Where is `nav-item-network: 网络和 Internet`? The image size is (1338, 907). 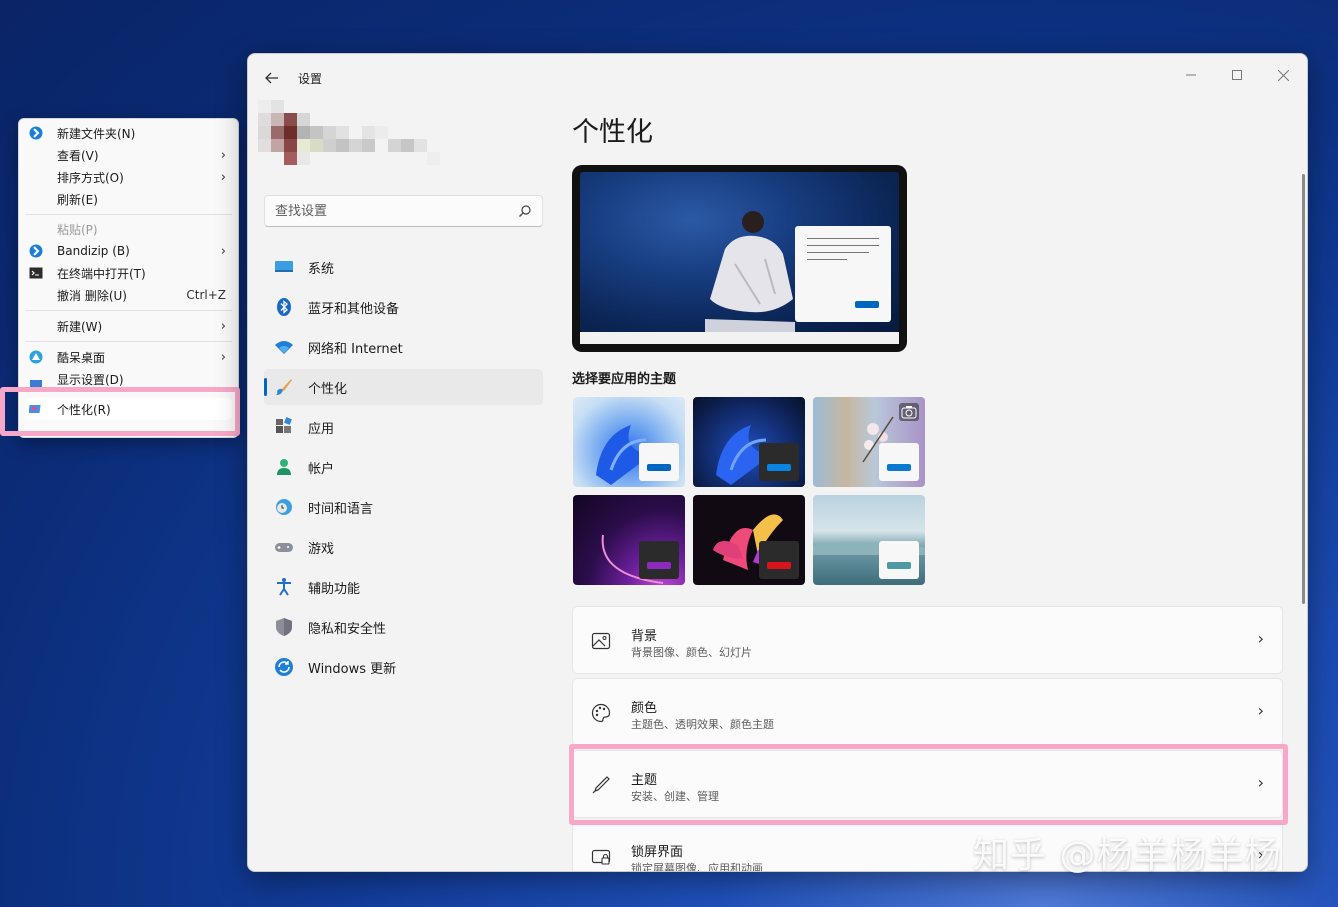 nav-item-network: 网络和 Internet is located at coordinates (403, 347).